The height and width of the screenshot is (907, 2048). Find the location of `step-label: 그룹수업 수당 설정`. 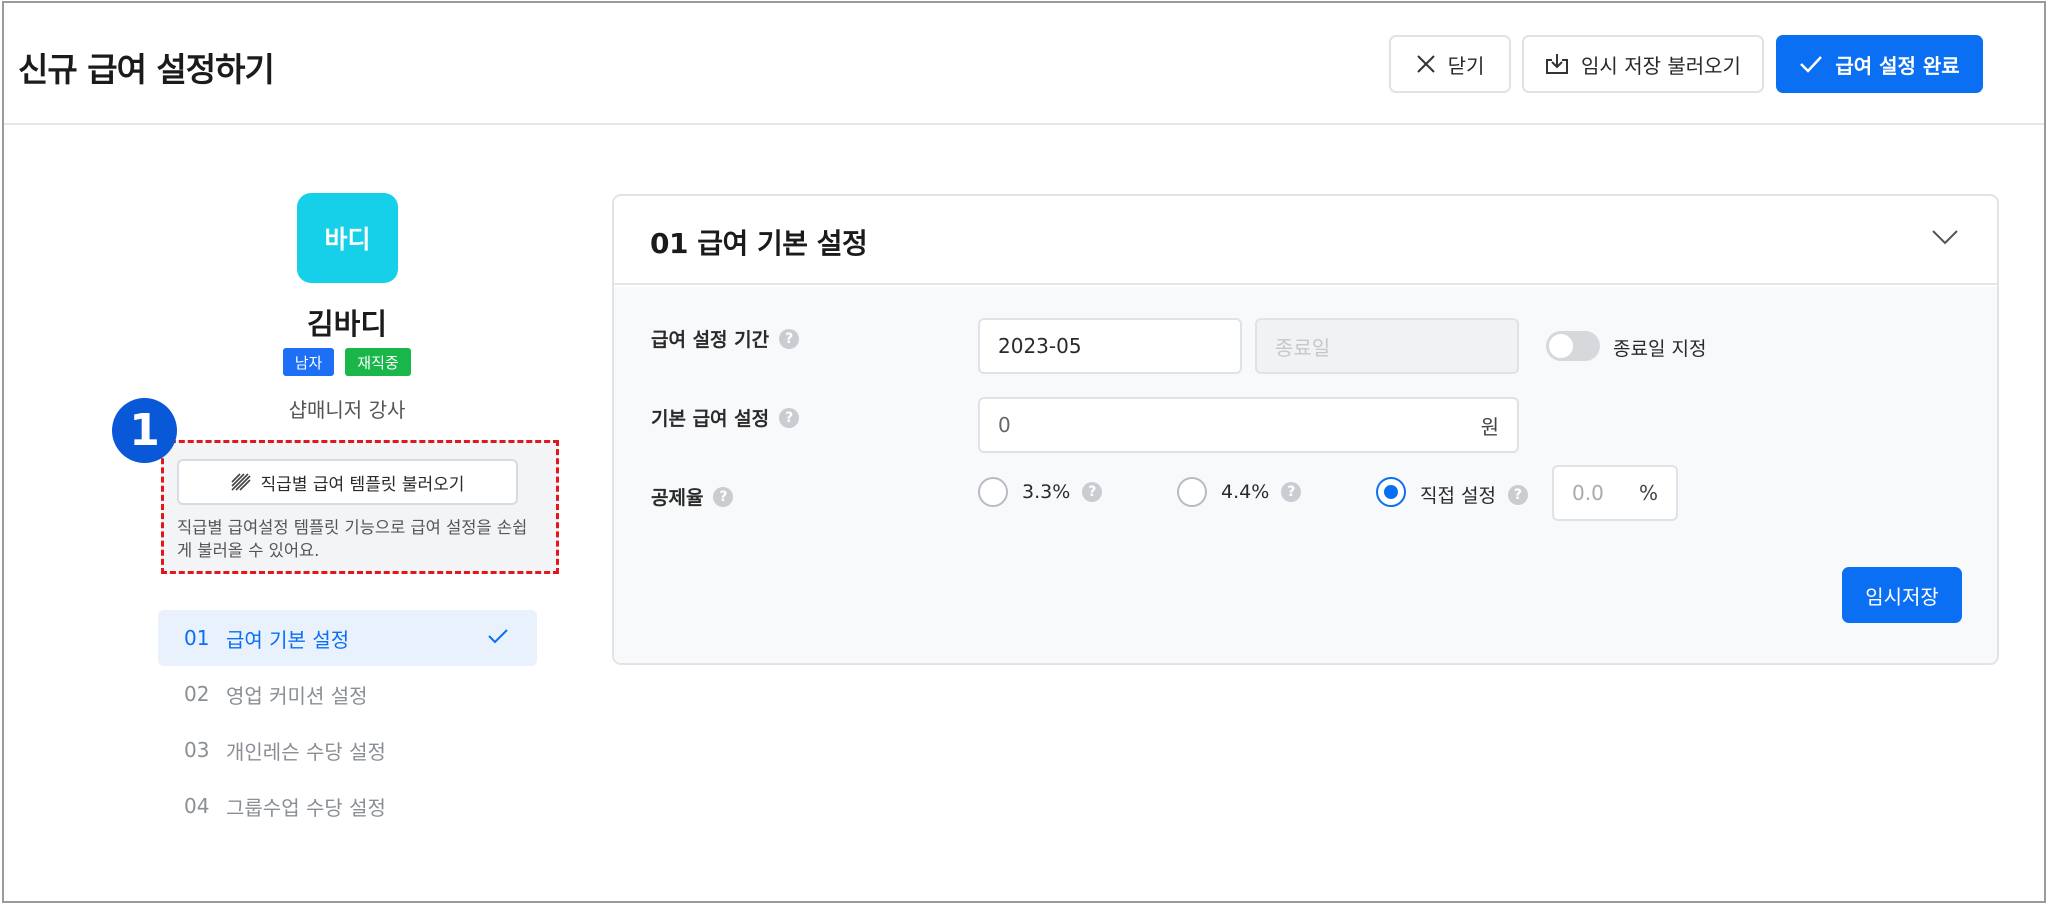

step-label: 그룹수업 수당 설정 is located at coordinates (306, 807).